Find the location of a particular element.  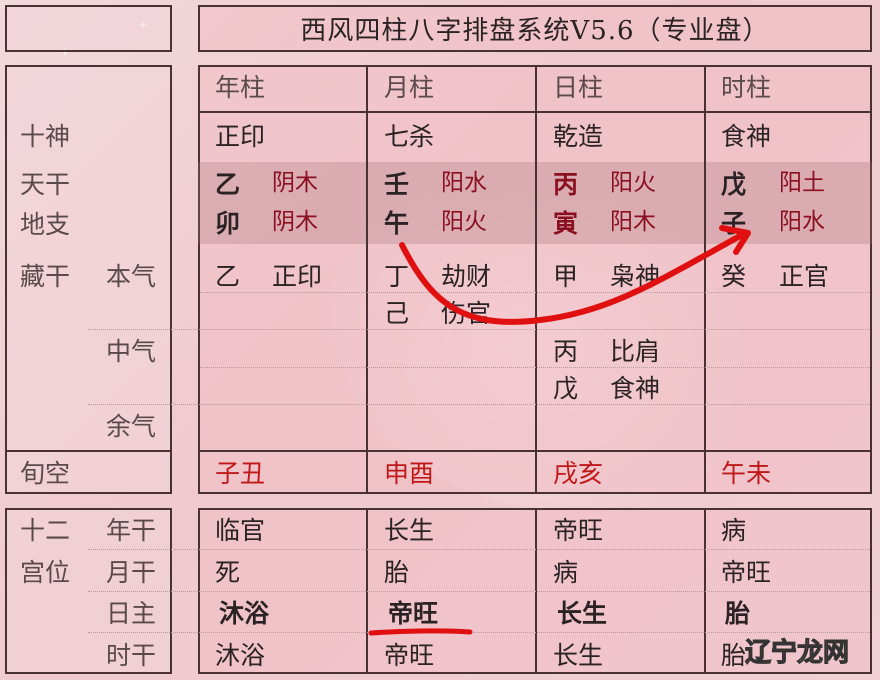

label-dizhi: 地支 is located at coordinates (45, 224).